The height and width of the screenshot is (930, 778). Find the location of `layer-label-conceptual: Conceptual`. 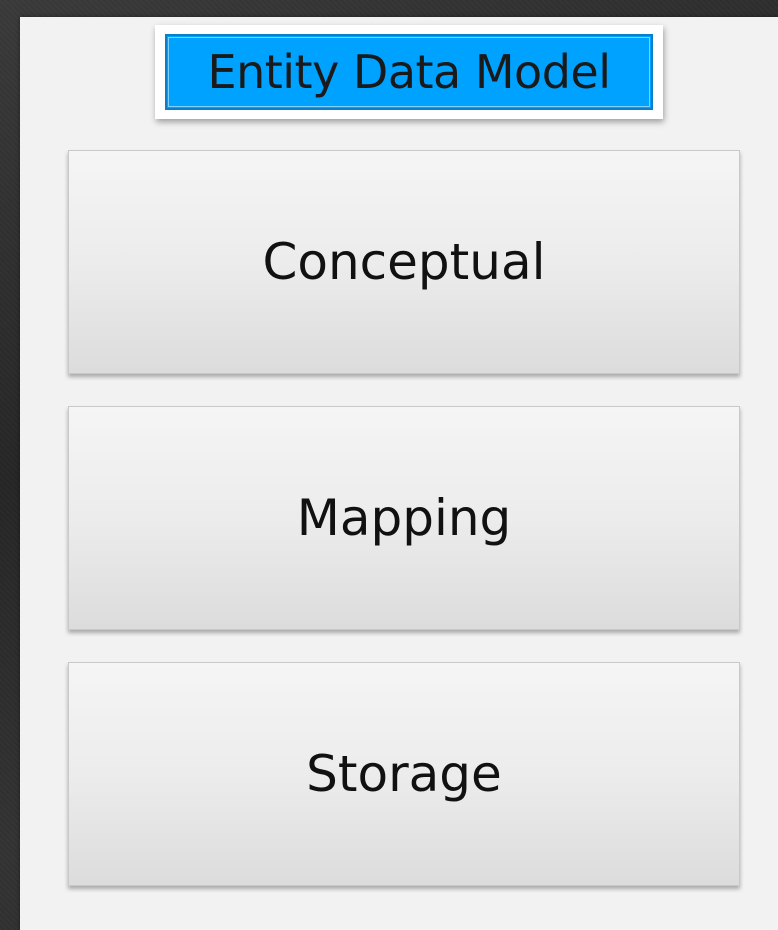

layer-label-conceptual: Conceptual is located at coordinates (404, 262).